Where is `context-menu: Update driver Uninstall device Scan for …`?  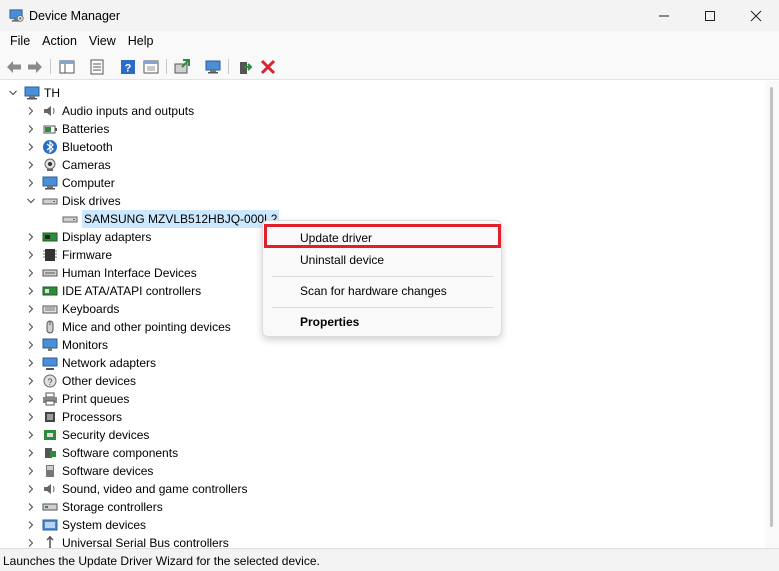
context-menu: Update driver Uninstall device Scan for … is located at coordinates (382, 278).